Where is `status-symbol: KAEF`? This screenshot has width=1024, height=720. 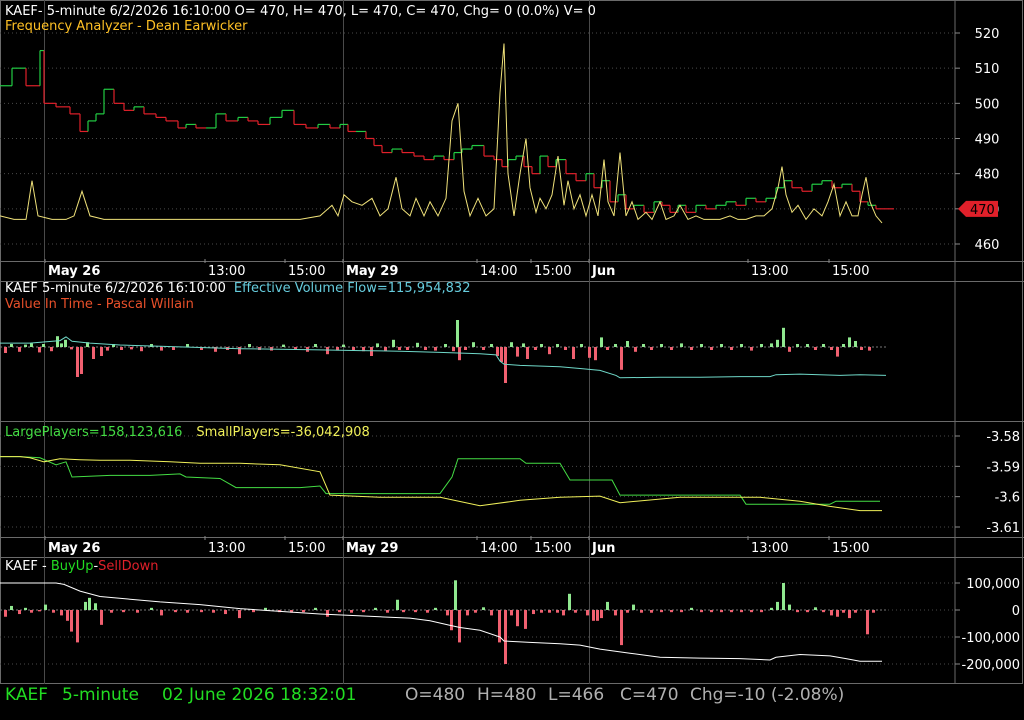
status-symbol: KAEF is located at coordinates (26, 695).